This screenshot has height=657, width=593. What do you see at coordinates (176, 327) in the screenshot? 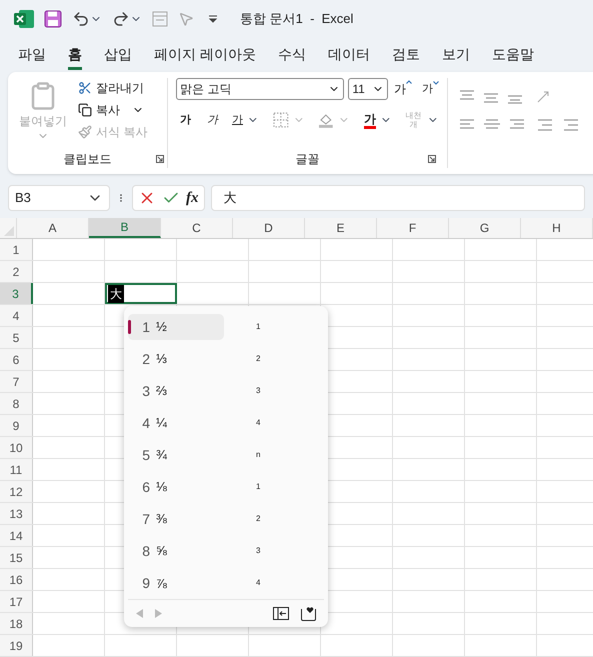
I see `candidate-item: 1 ½` at bounding box center [176, 327].